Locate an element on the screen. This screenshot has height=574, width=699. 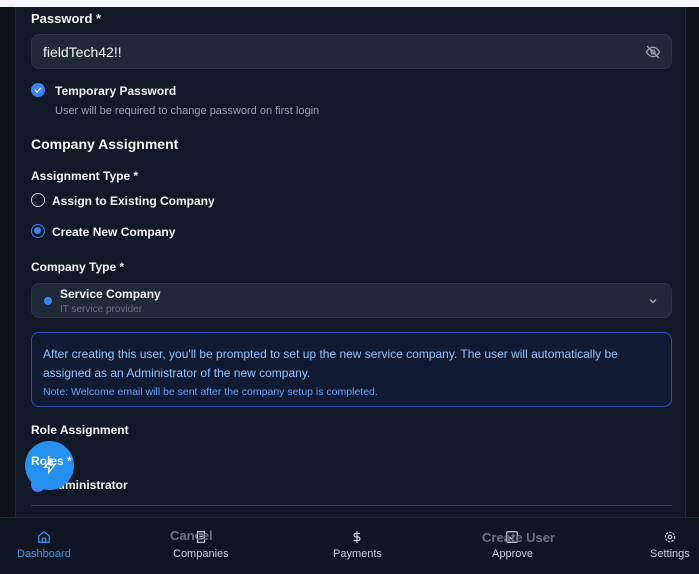
create-new-radio is located at coordinates (38, 231).